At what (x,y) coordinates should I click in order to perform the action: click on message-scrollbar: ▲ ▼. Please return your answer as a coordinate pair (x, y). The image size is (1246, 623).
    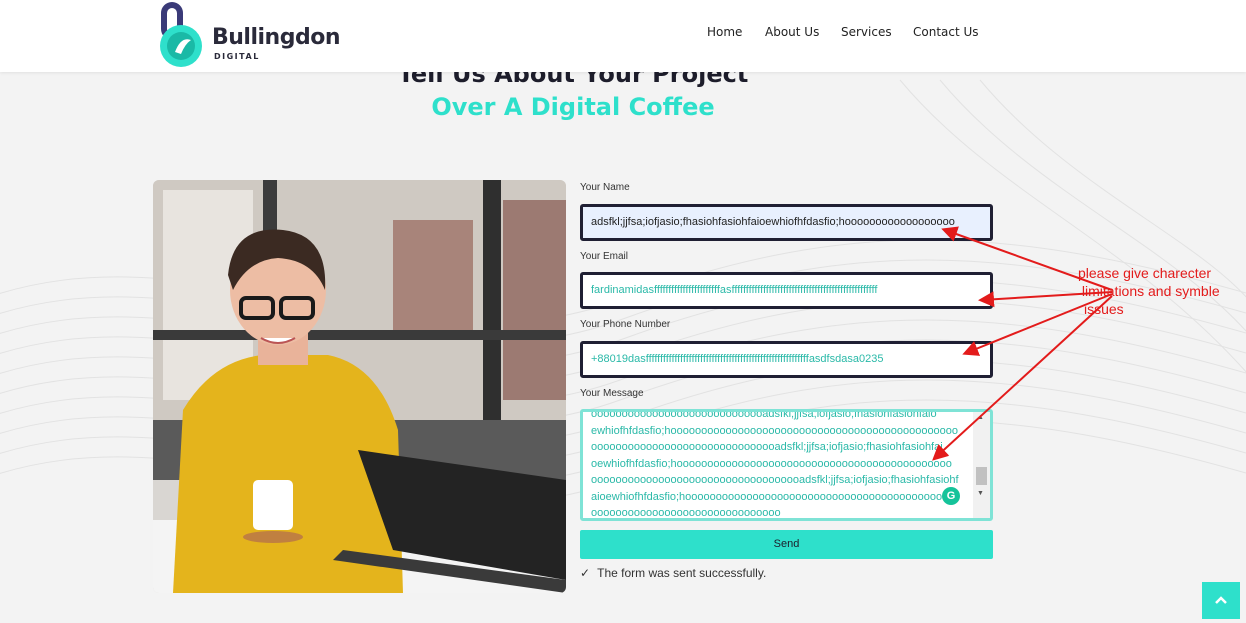
    Looking at the image, I should click on (981, 465).